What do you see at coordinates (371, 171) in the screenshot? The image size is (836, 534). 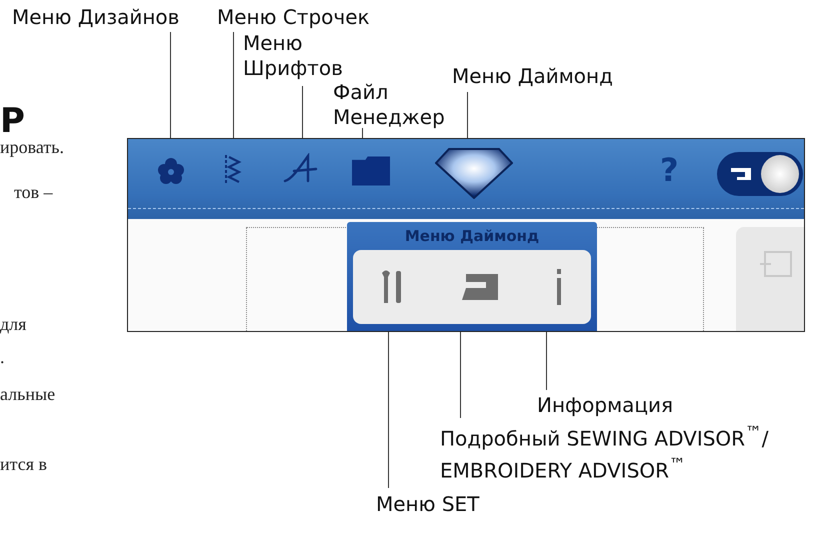 I see `folder-icon` at bounding box center [371, 171].